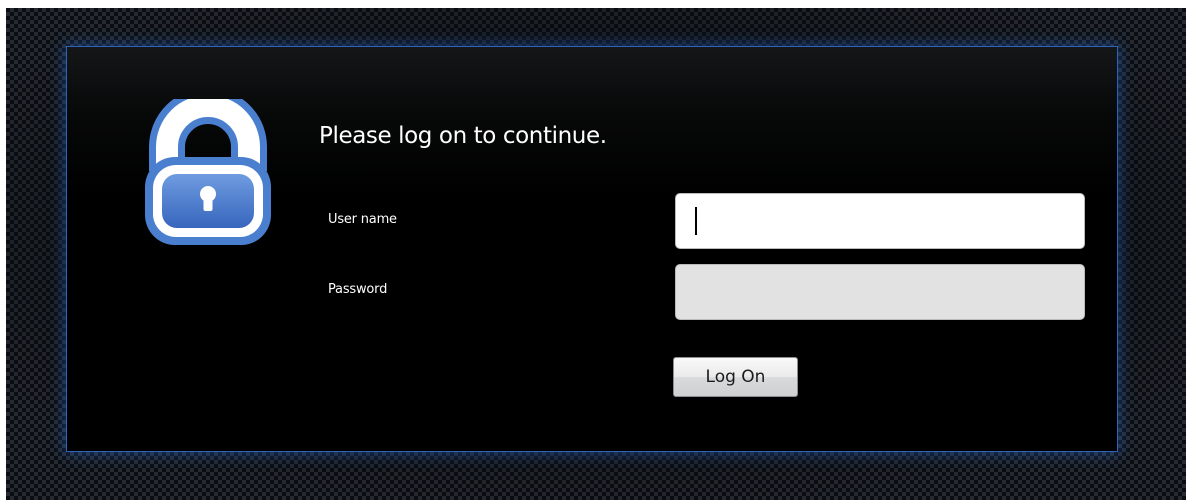 The height and width of the screenshot is (500, 1186). What do you see at coordinates (358, 289) in the screenshot?
I see `password-label: Password` at bounding box center [358, 289].